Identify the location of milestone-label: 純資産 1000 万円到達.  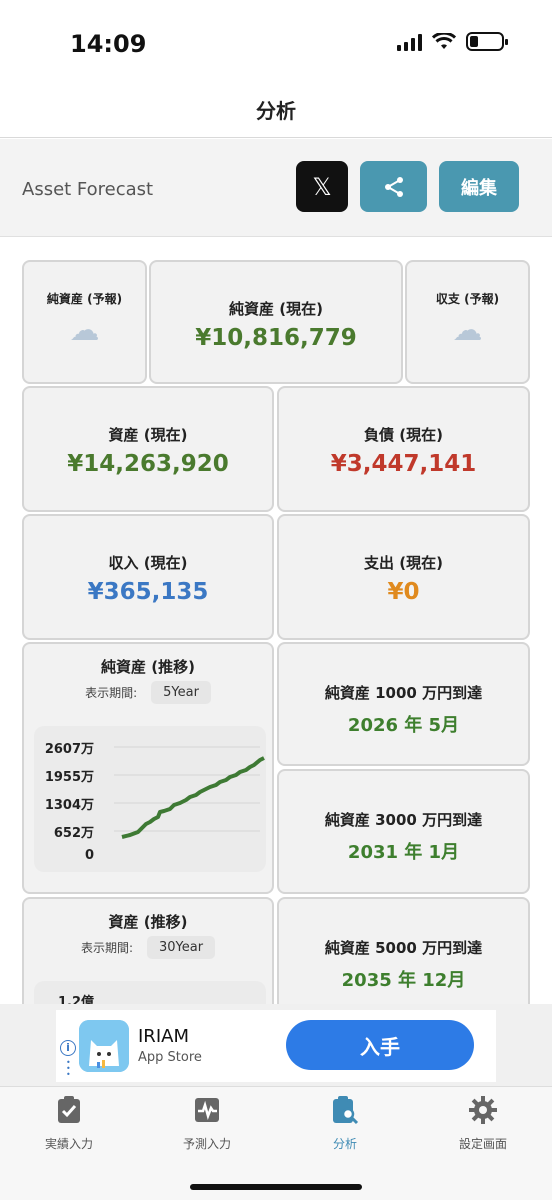
(403, 693).